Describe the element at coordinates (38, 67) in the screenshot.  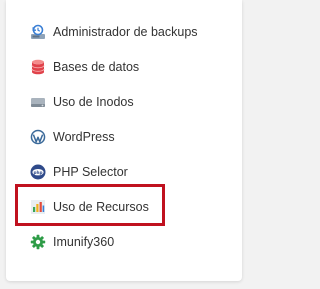
I see `database-icon` at that location.